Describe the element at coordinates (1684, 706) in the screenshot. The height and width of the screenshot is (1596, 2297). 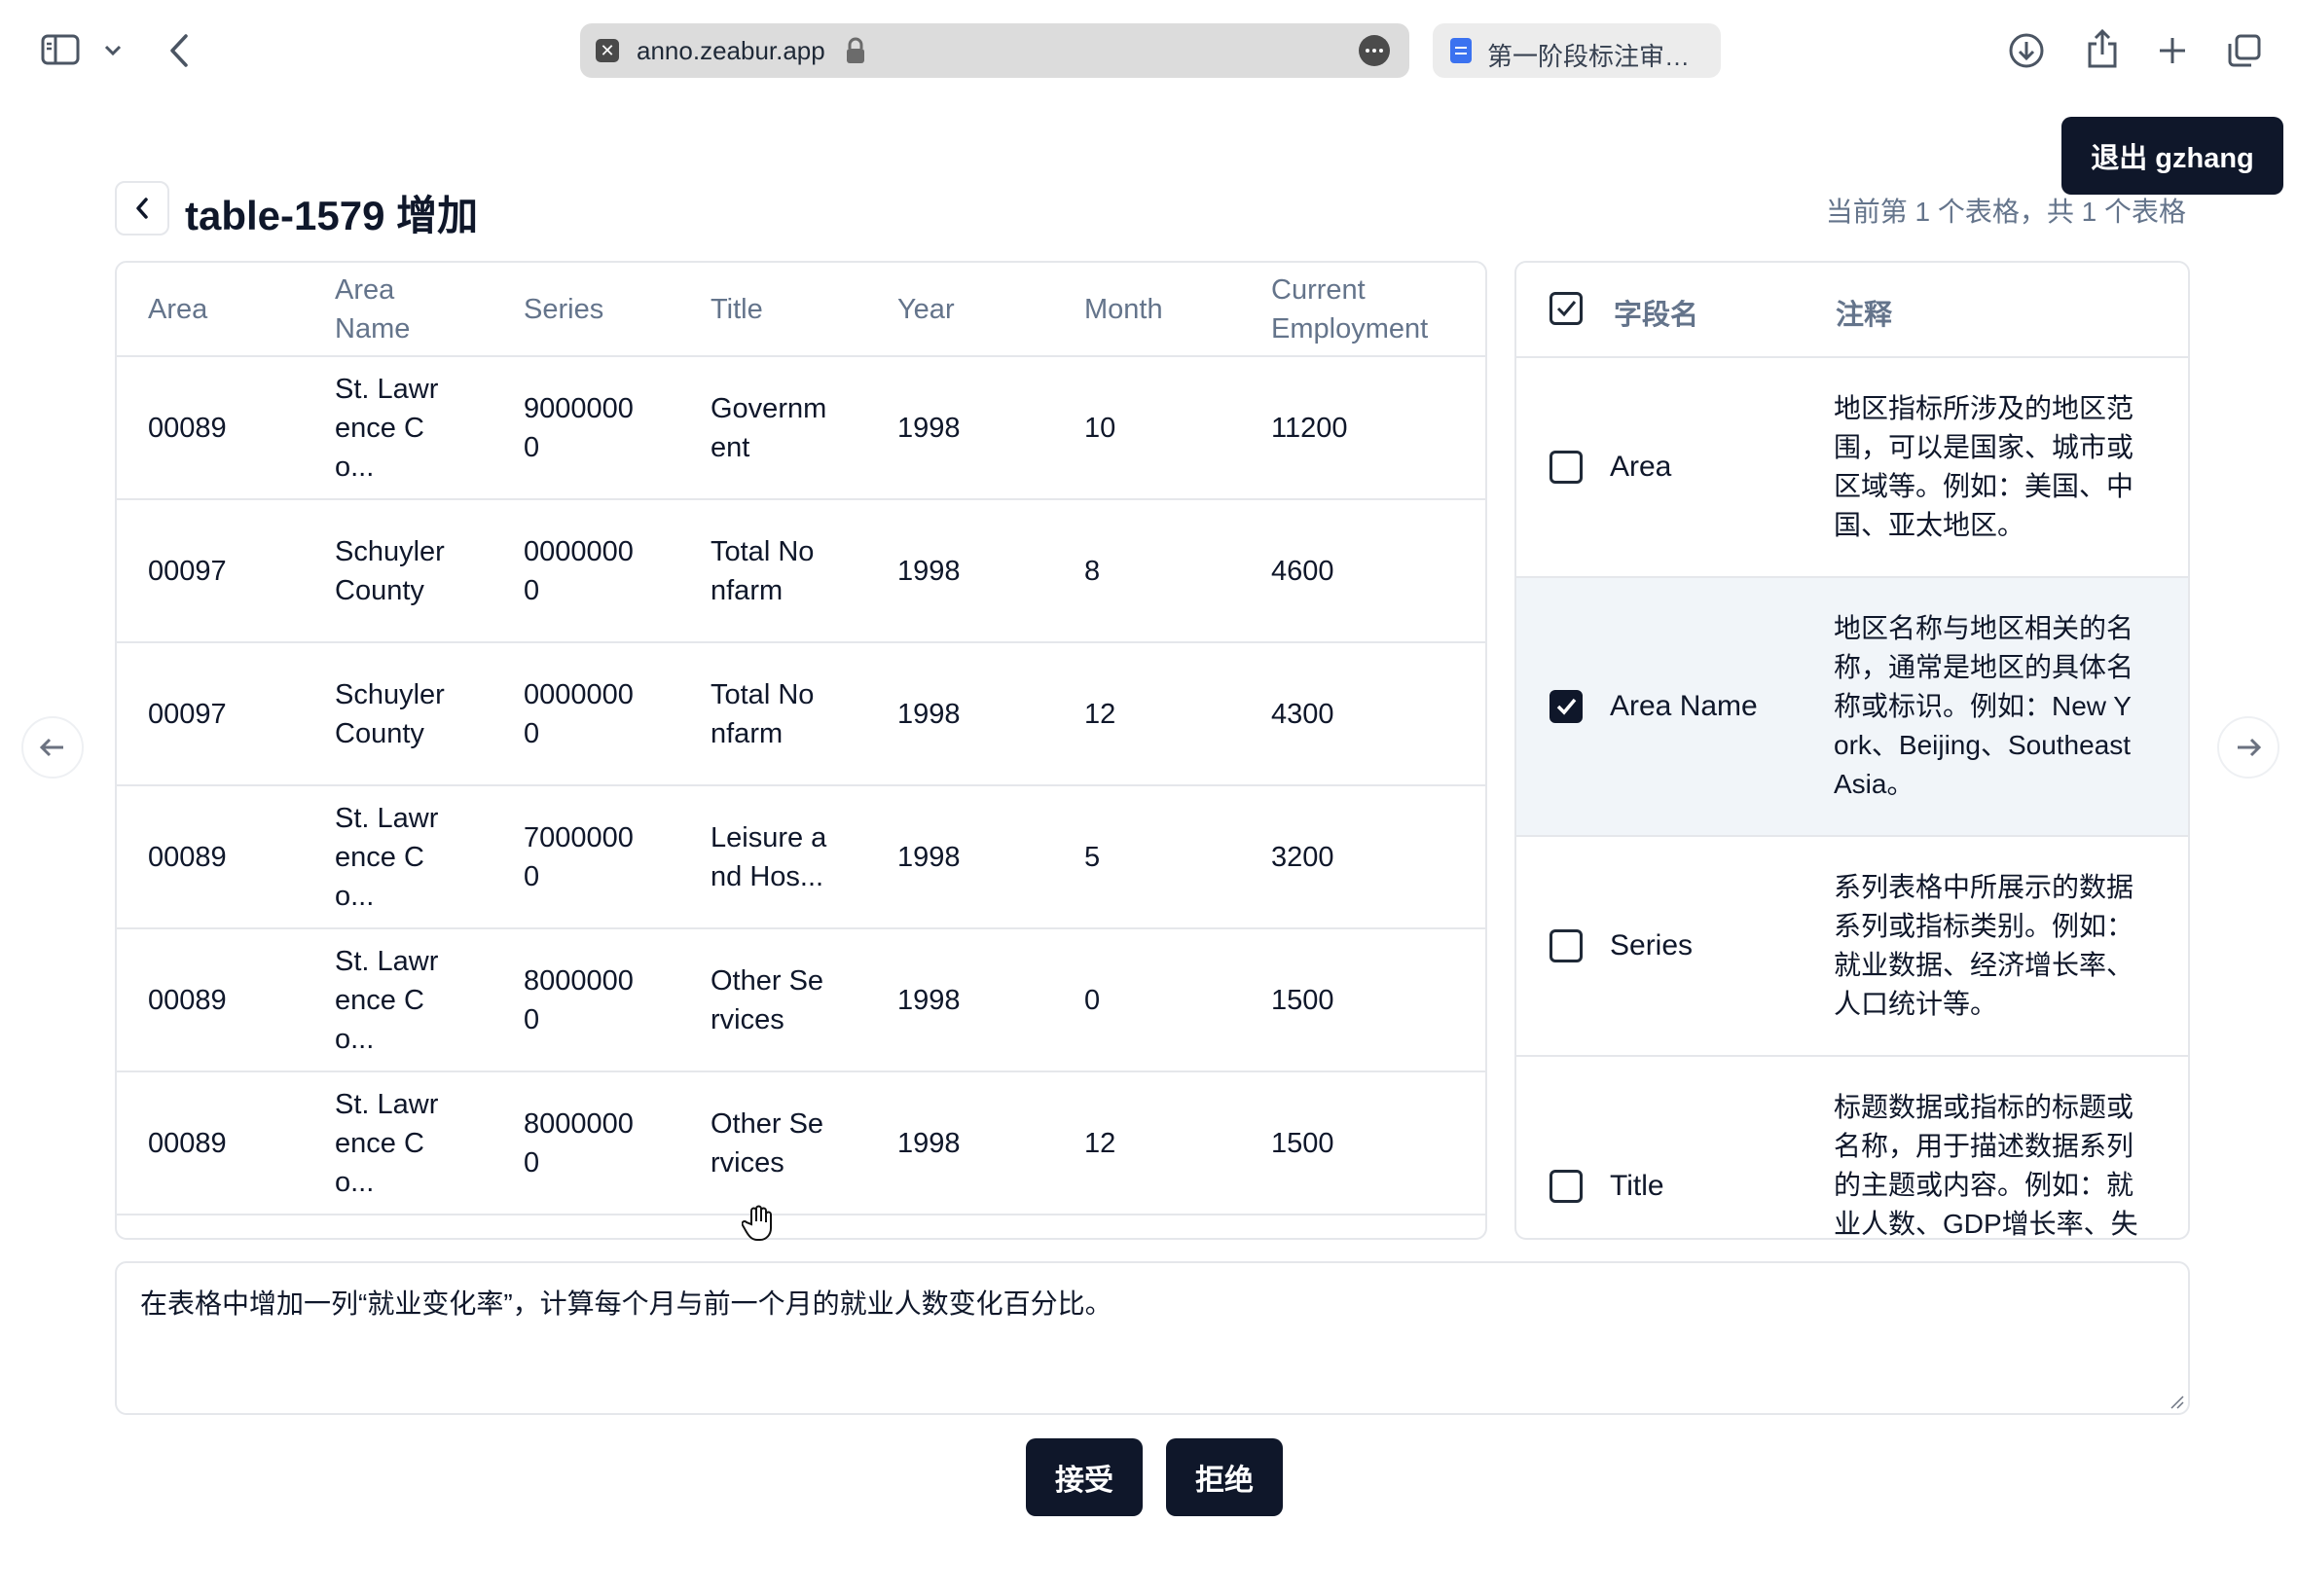
I see `field-name: Area Name` at that location.